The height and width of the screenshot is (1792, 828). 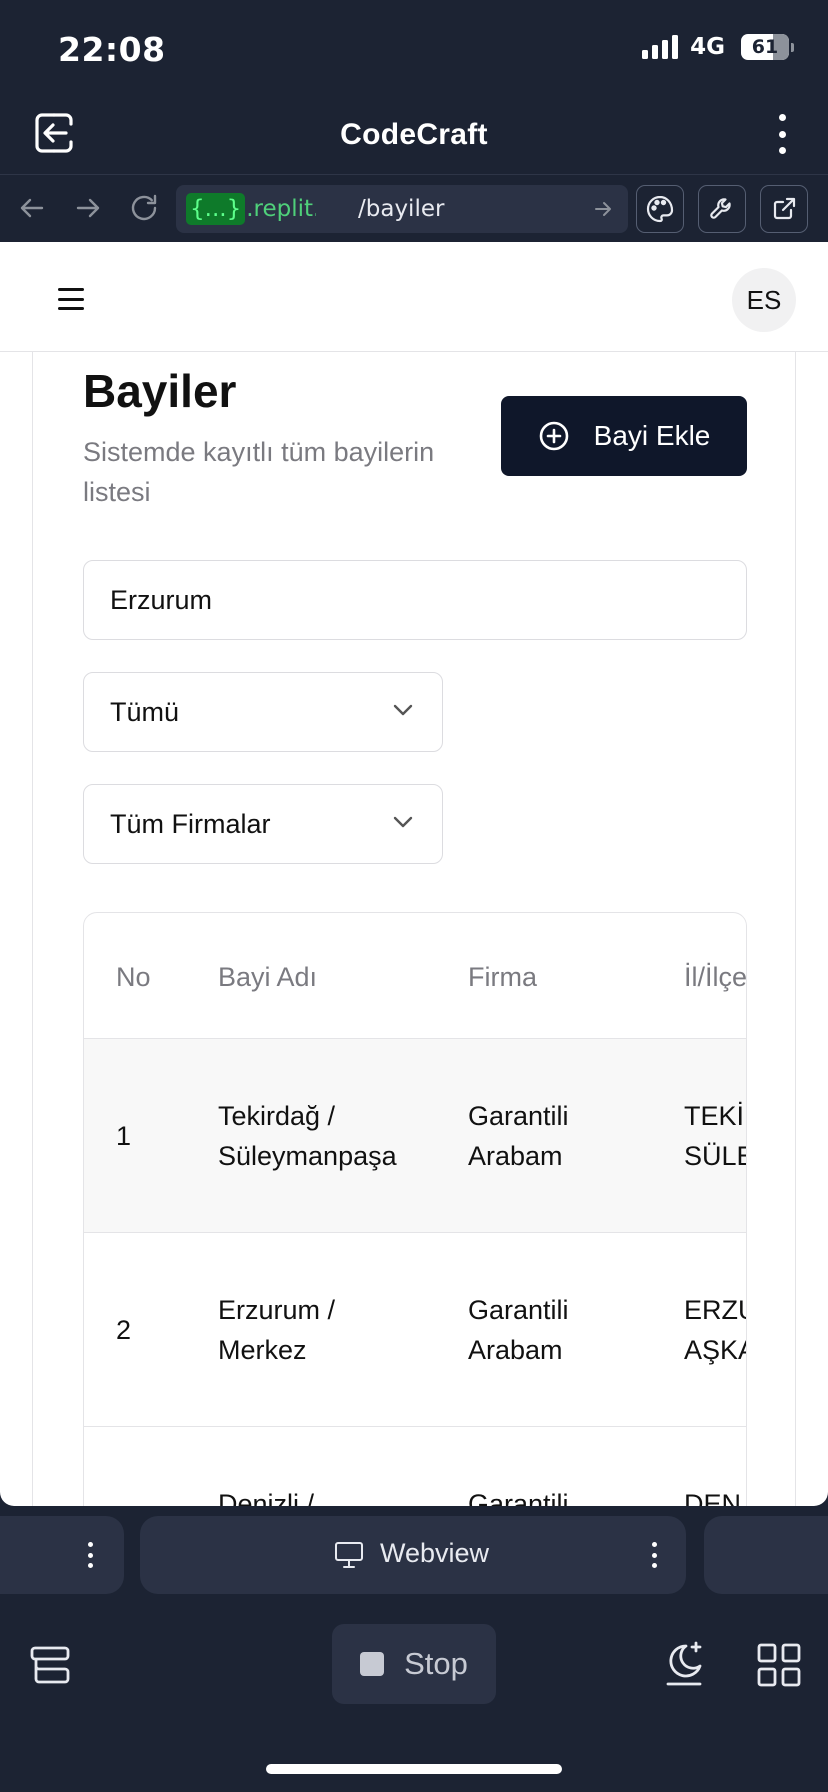 I want to click on app-title: CodeCraft, so click(x=414, y=134).